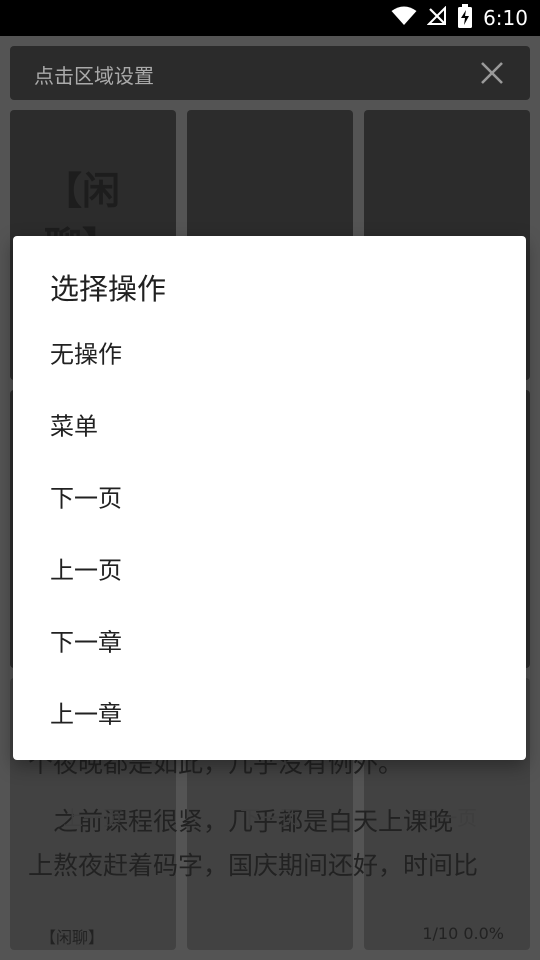 This screenshot has width=540, height=960. Describe the element at coordinates (270, 18) in the screenshot. I see `status-bar: 6:10` at that location.